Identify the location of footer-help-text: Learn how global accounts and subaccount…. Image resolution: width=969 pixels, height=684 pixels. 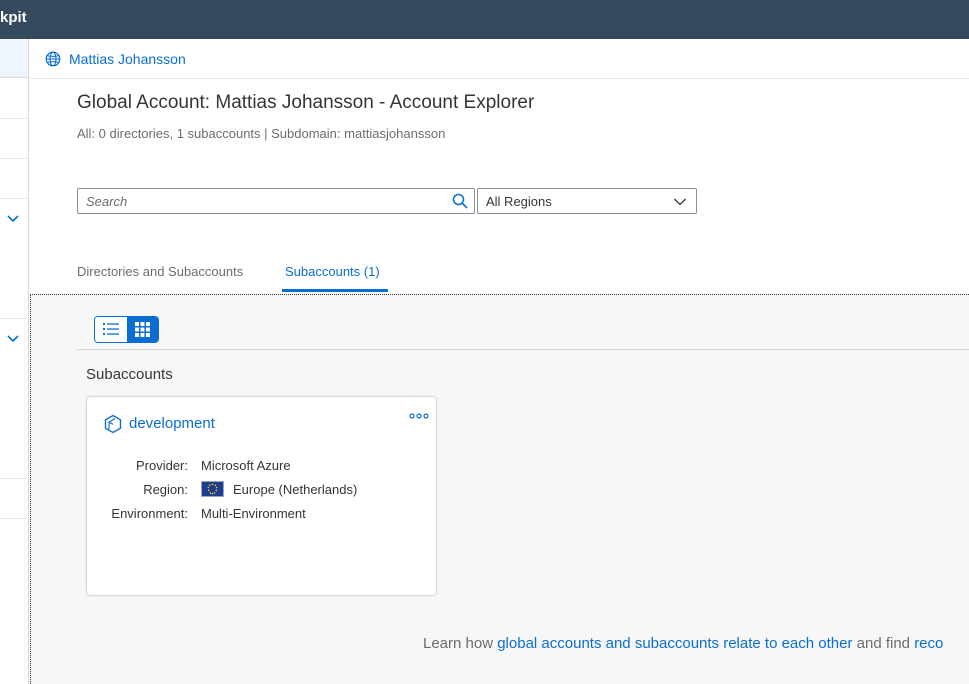
(683, 643).